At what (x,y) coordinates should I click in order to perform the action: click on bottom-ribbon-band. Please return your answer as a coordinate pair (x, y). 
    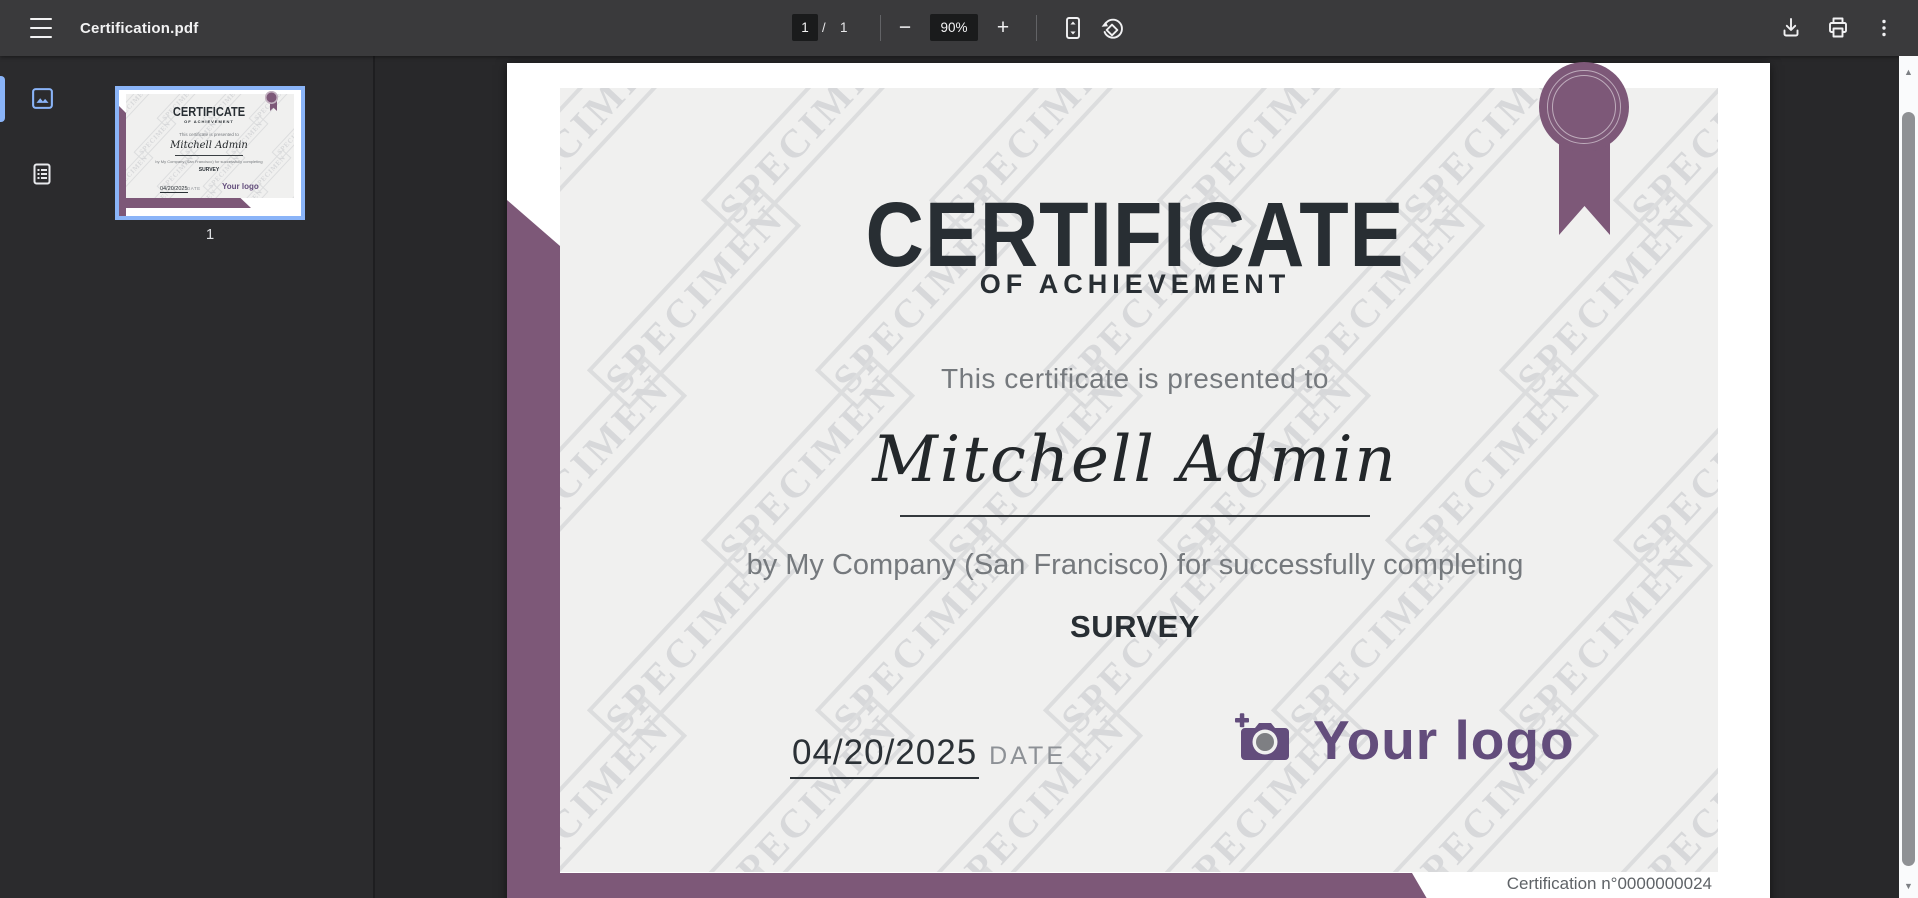
    Looking at the image, I should click on (977, 885).